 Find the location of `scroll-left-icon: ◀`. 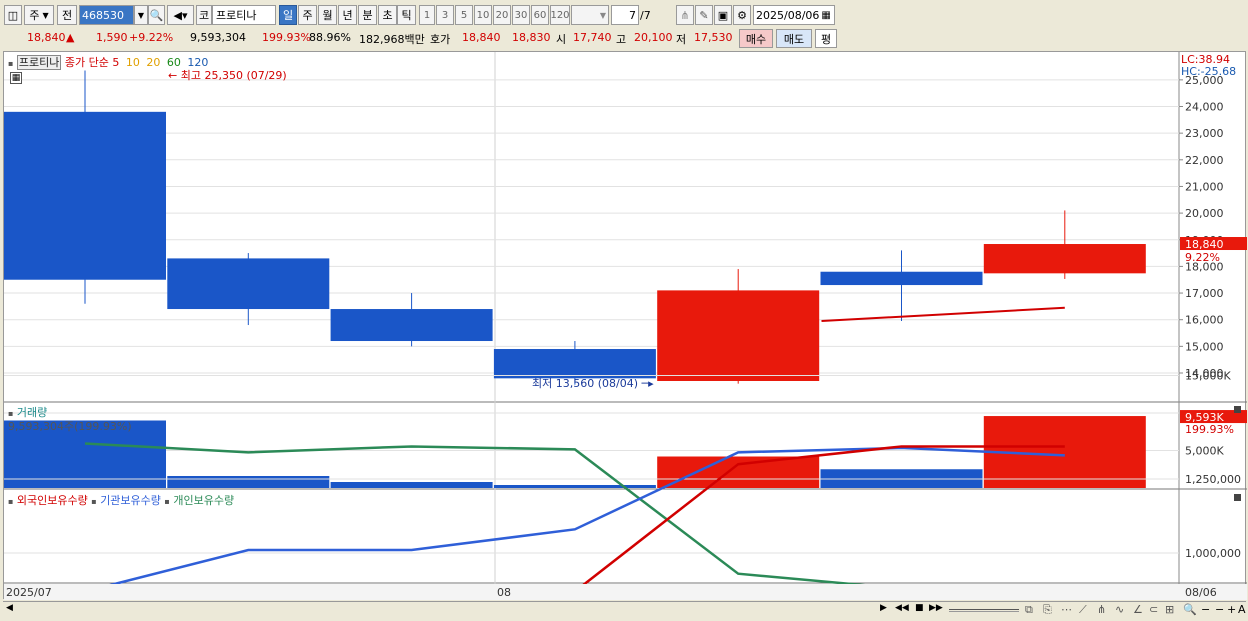

scroll-left-icon: ◀ is located at coordinates (9, 608).